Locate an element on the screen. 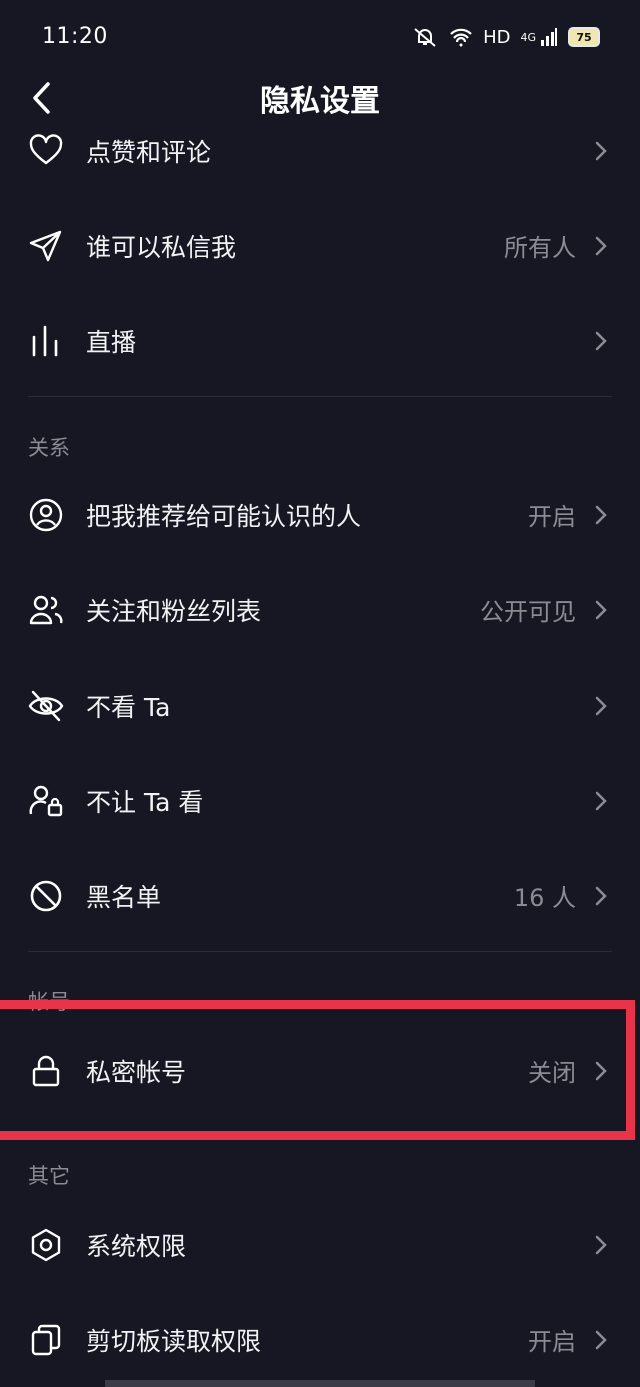 The height and width of the screenshot is (1387, 640). row-label: 系统权限 is located at coordinates (136, 1246).